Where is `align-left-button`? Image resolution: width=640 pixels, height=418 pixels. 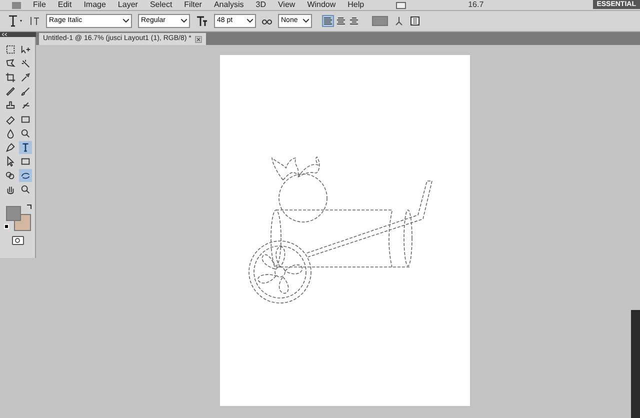
align-left-button is located at coordinates (328, 21).